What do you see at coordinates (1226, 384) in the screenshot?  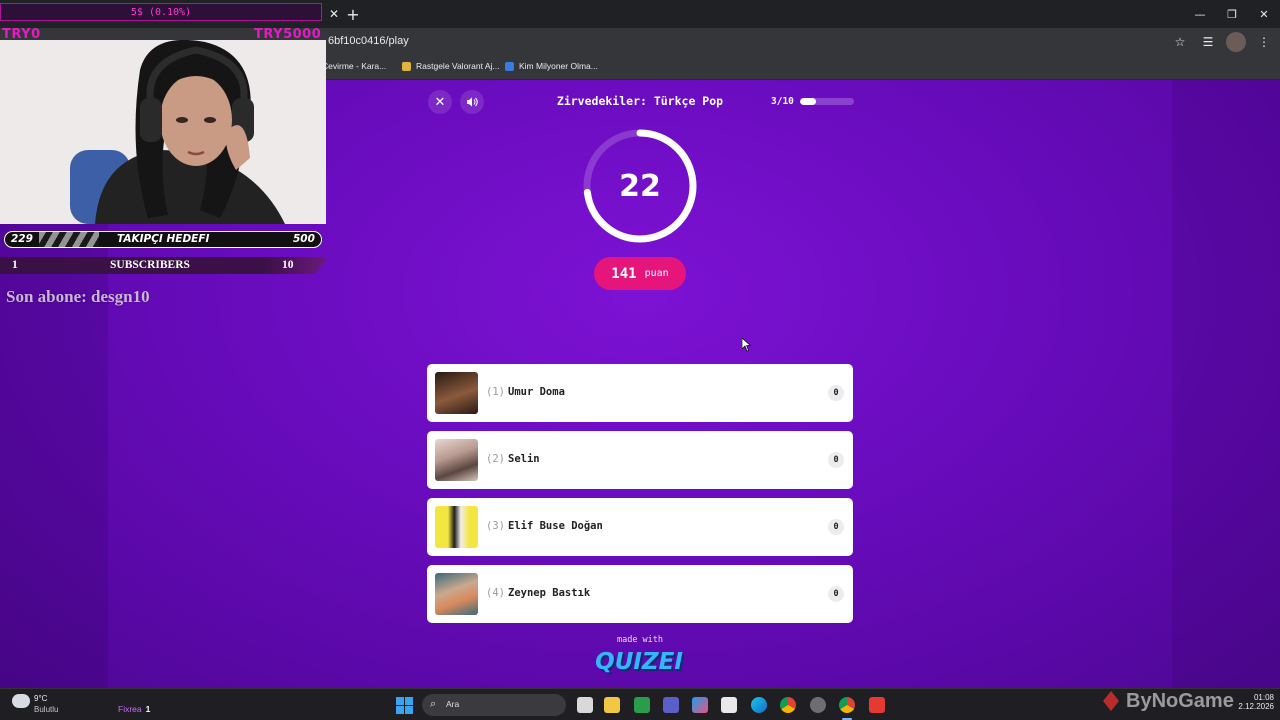 I see `side-band` at bounding box center [1226, 384].